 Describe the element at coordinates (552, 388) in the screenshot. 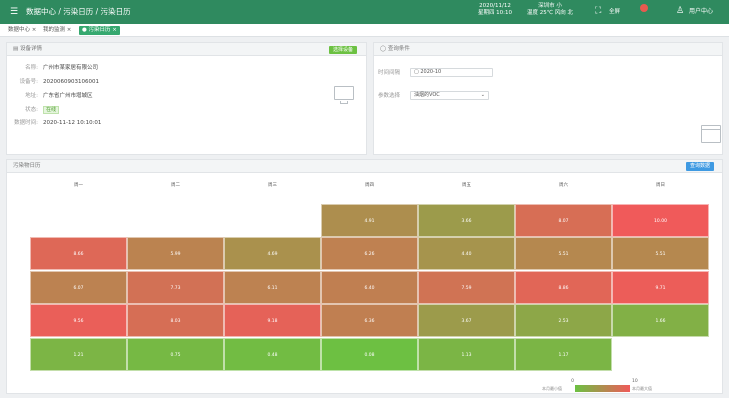

I see `legend-min-caption: 本月最小值` at that location.